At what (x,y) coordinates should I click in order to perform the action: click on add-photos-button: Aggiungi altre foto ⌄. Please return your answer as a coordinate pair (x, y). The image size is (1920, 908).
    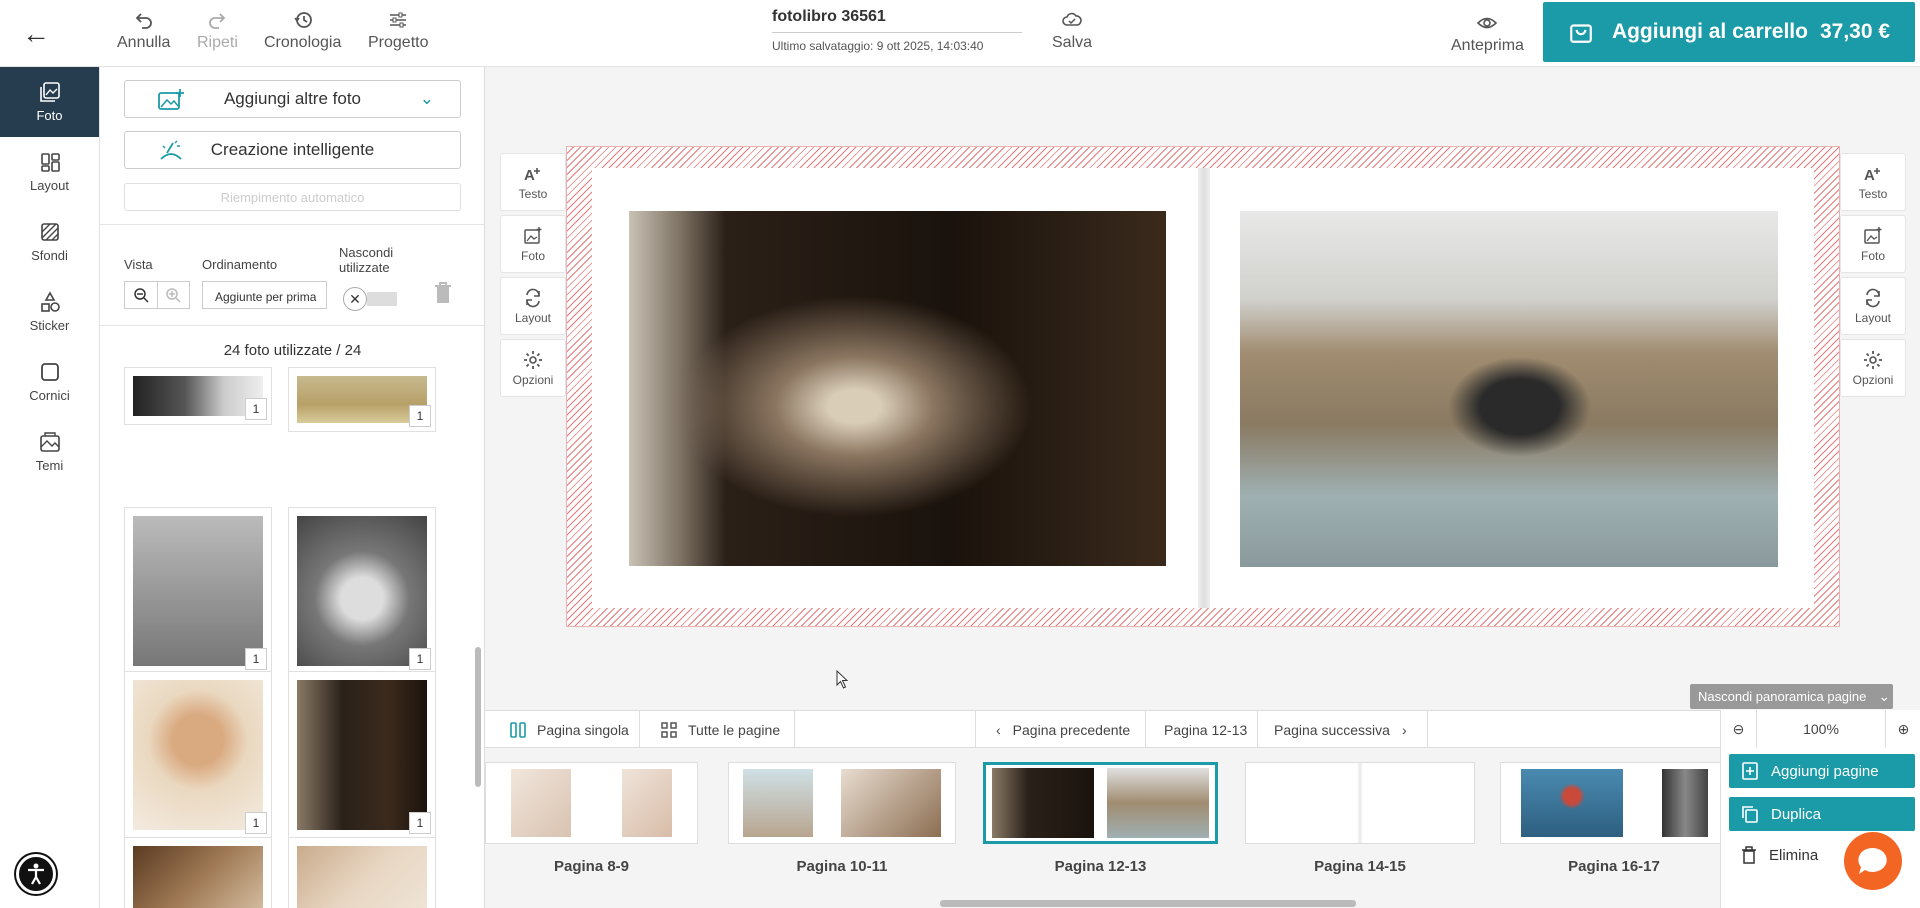
    Looking at the image, I should click on (292, 99).